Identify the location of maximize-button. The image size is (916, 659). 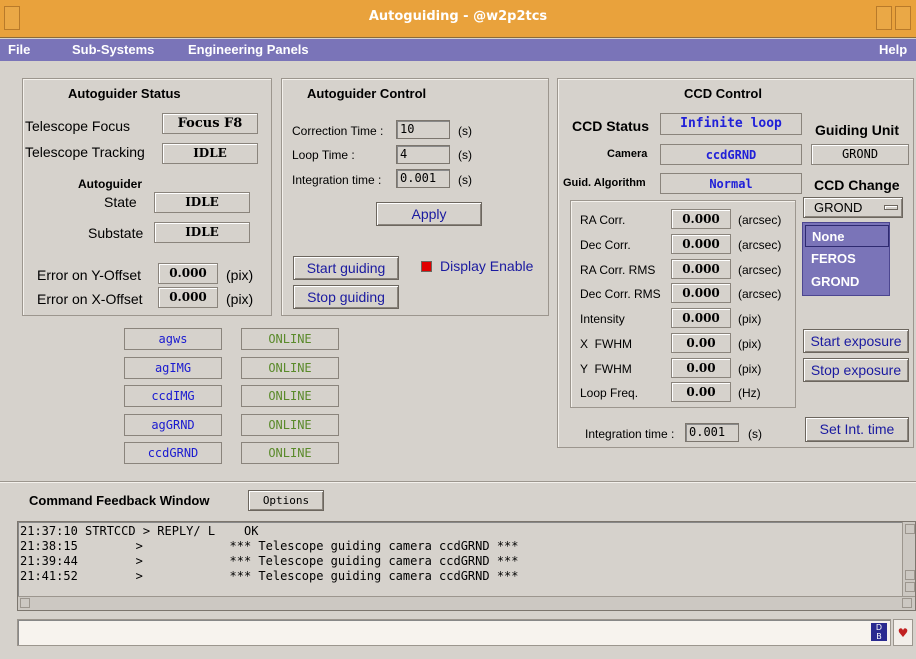
(903, 18).